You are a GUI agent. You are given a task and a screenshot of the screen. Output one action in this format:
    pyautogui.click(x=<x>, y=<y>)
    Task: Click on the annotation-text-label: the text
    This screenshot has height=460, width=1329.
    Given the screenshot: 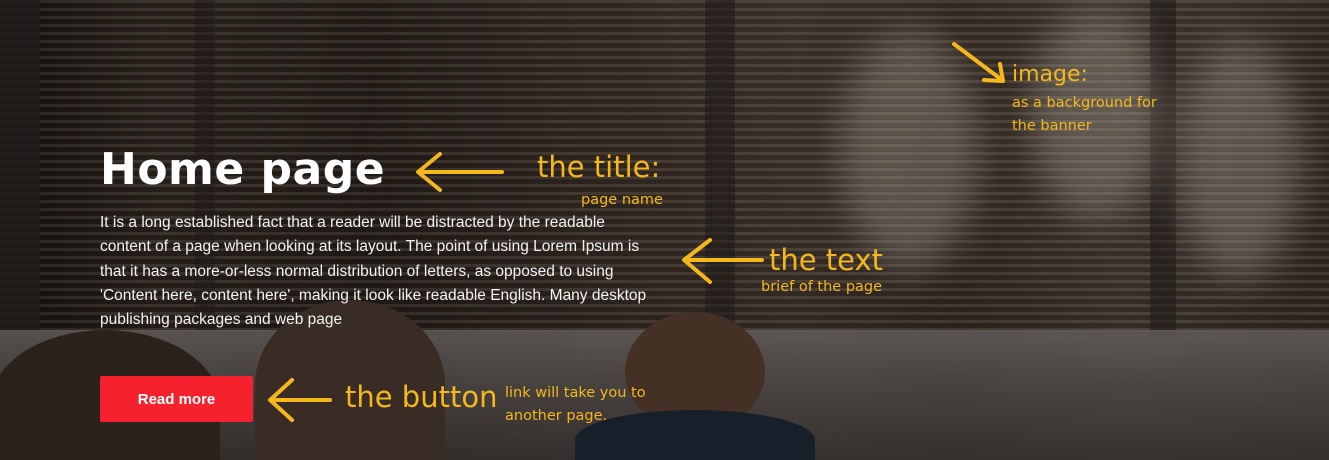 What is the action you would take?
    pyautogui.click(x=826, y=260)
    